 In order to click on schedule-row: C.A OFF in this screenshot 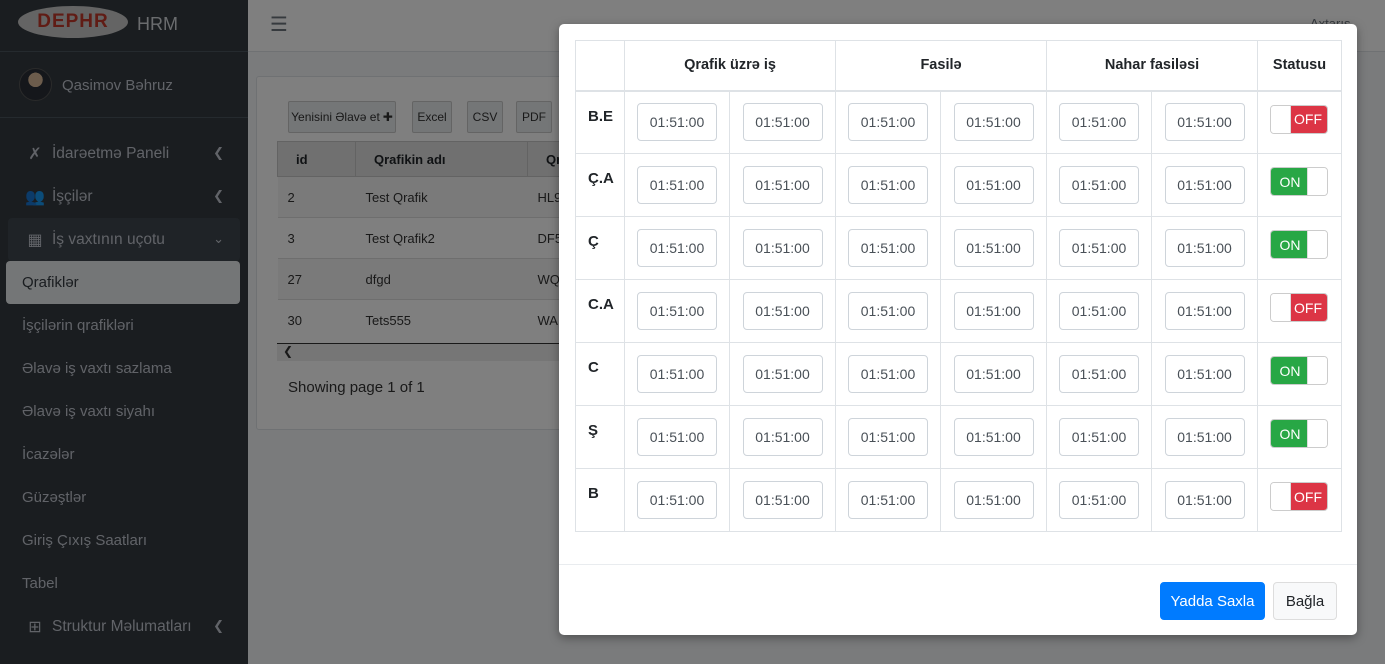, I will do `click(959, 311)`.